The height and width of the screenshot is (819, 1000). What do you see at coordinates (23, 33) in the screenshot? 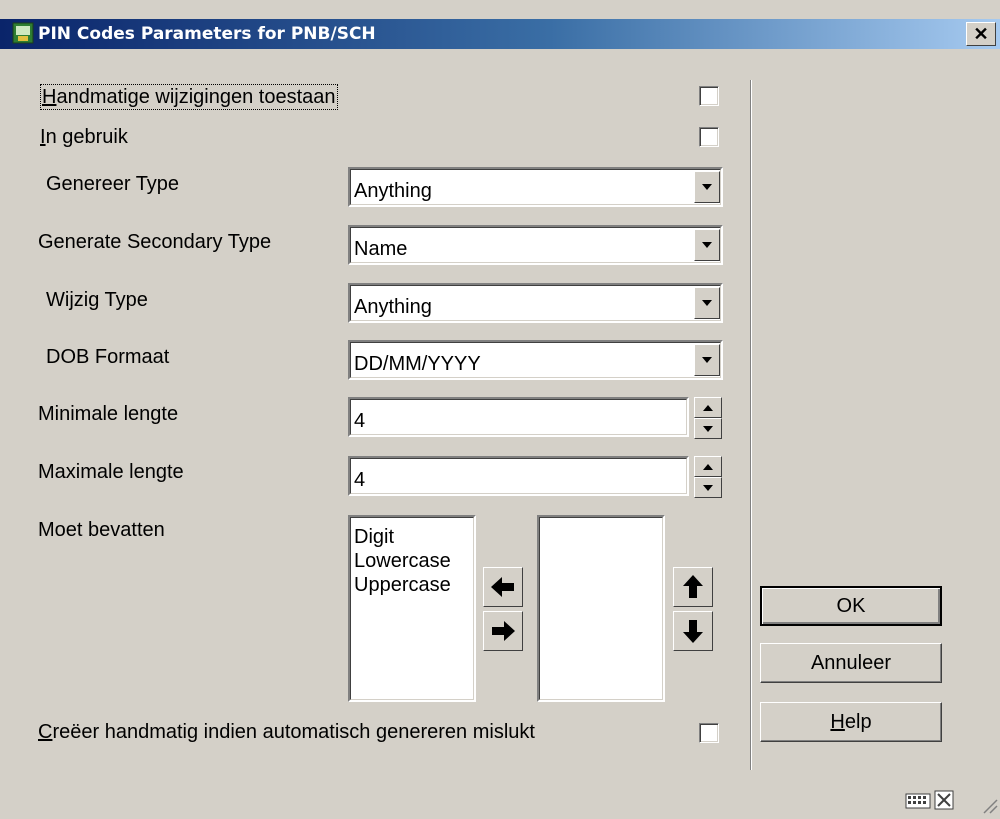
I see `app-icon` at bounding box center [23, 33].